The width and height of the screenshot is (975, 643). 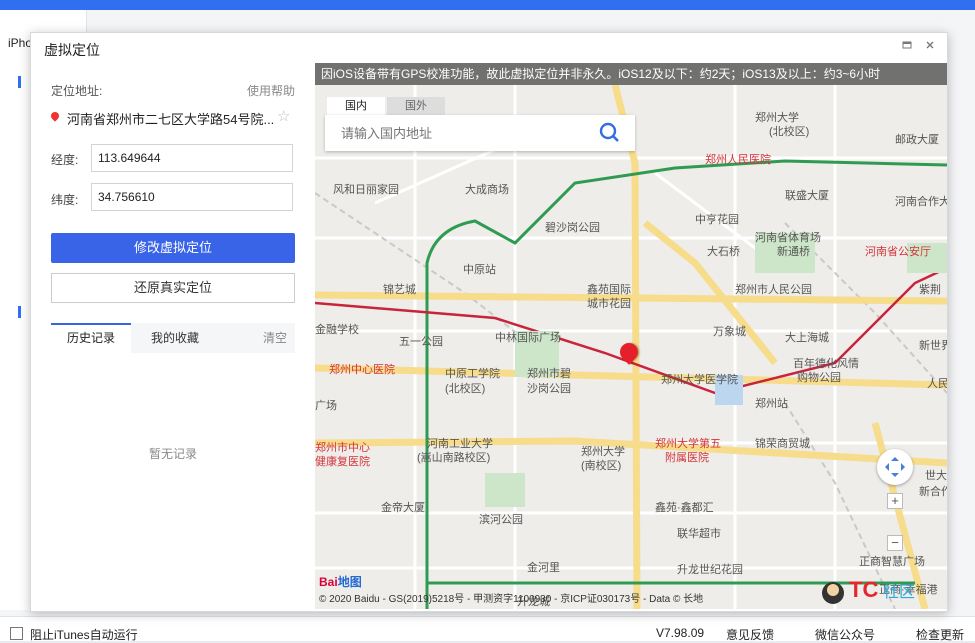 What do you see at coordinates (173, 288) in the screenshot?
I see `restore-location-button: 还原真实定位` at bounding box center [173, 288].